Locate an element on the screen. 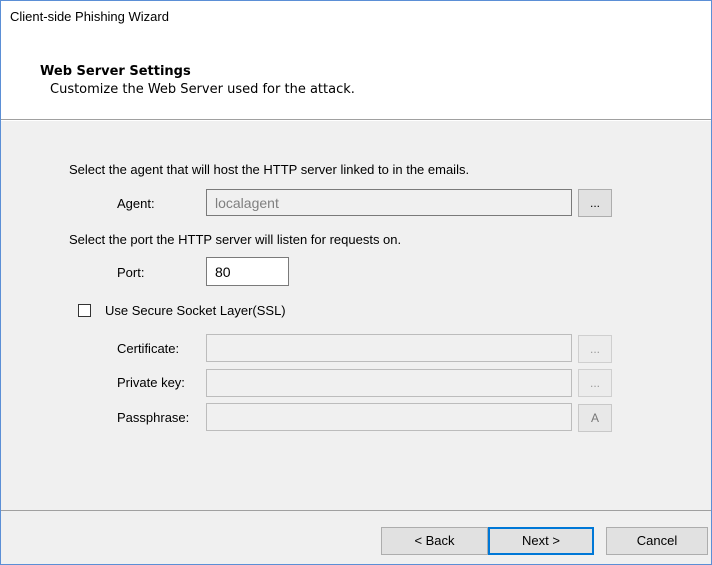 The image size is (712, 565). ssl-checkbox is located at coordinates (84, 310).